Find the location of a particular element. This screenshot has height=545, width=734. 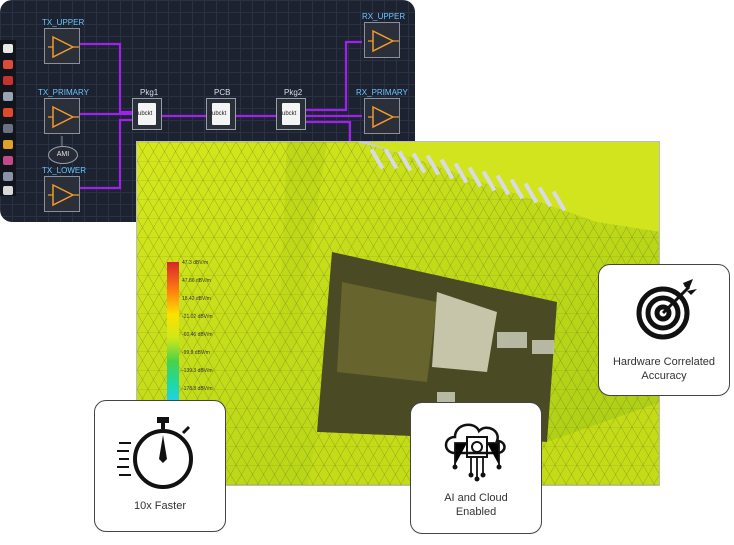

pkg1-label: Pkg1 is located at coordinates (149, 92).